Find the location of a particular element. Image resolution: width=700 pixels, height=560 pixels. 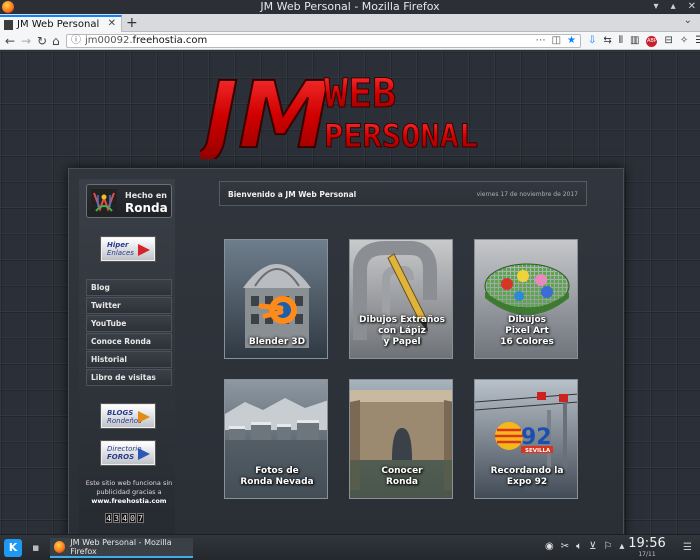

current-date: viernes 17 de noviembre de 2017 is located at coordinates (527, 194).